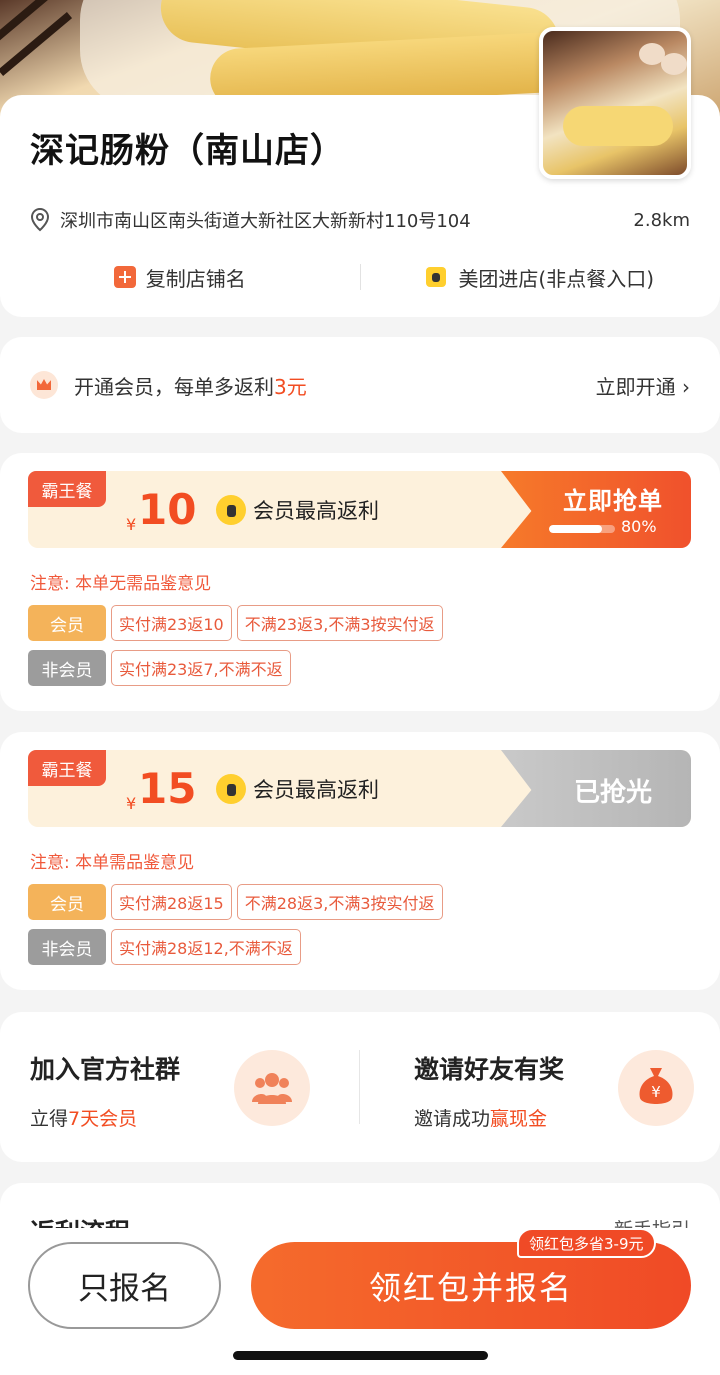 This screenshot has height=1375, width=720. What do you see at coordinates (615, 103) in the screenshot?
I see `store-thumbnail` at bounding box center [615, 103].